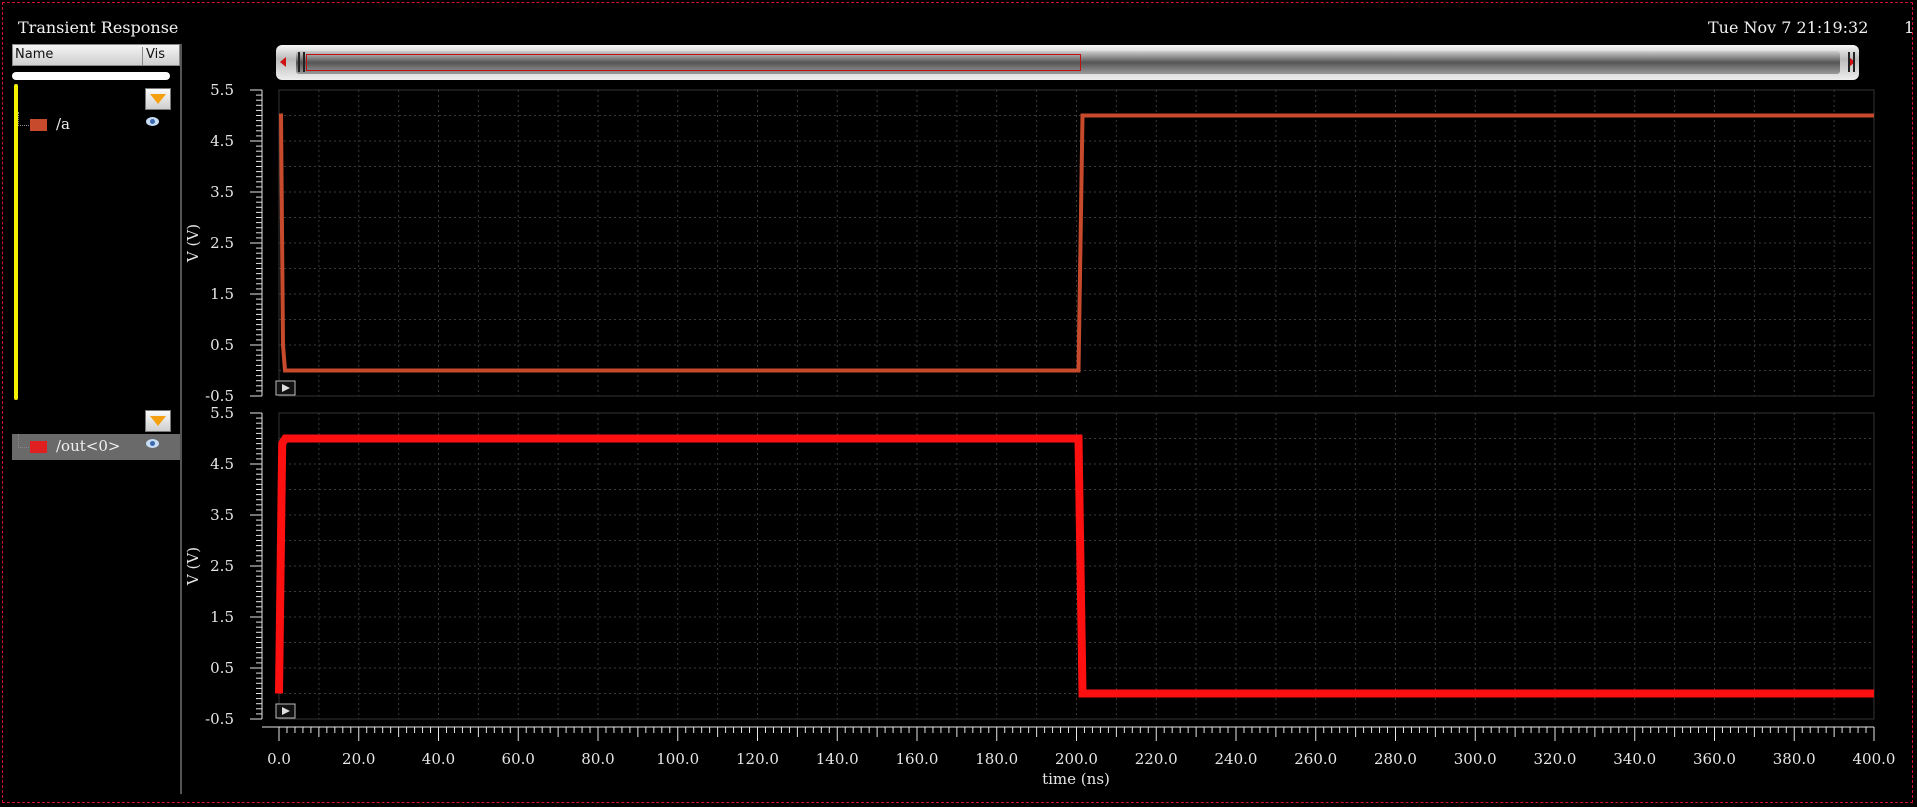  What do you see at coordinates (301, 62) in the screenshot?
I see `left-grip-handle` at bounding box center [301, 62].